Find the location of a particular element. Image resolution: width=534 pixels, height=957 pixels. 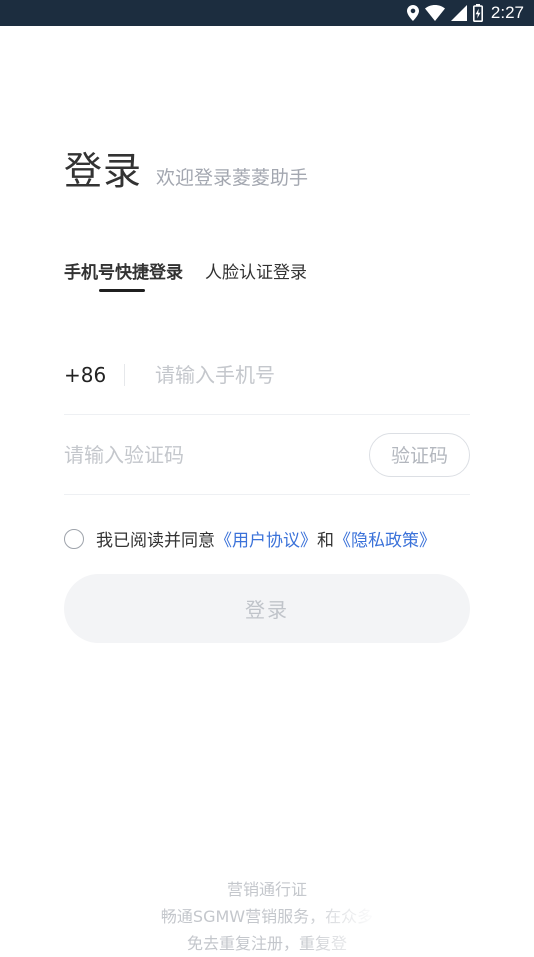

page-header: 登录 欢迎登录菱菱助手 is located at coordinates (186, 167).